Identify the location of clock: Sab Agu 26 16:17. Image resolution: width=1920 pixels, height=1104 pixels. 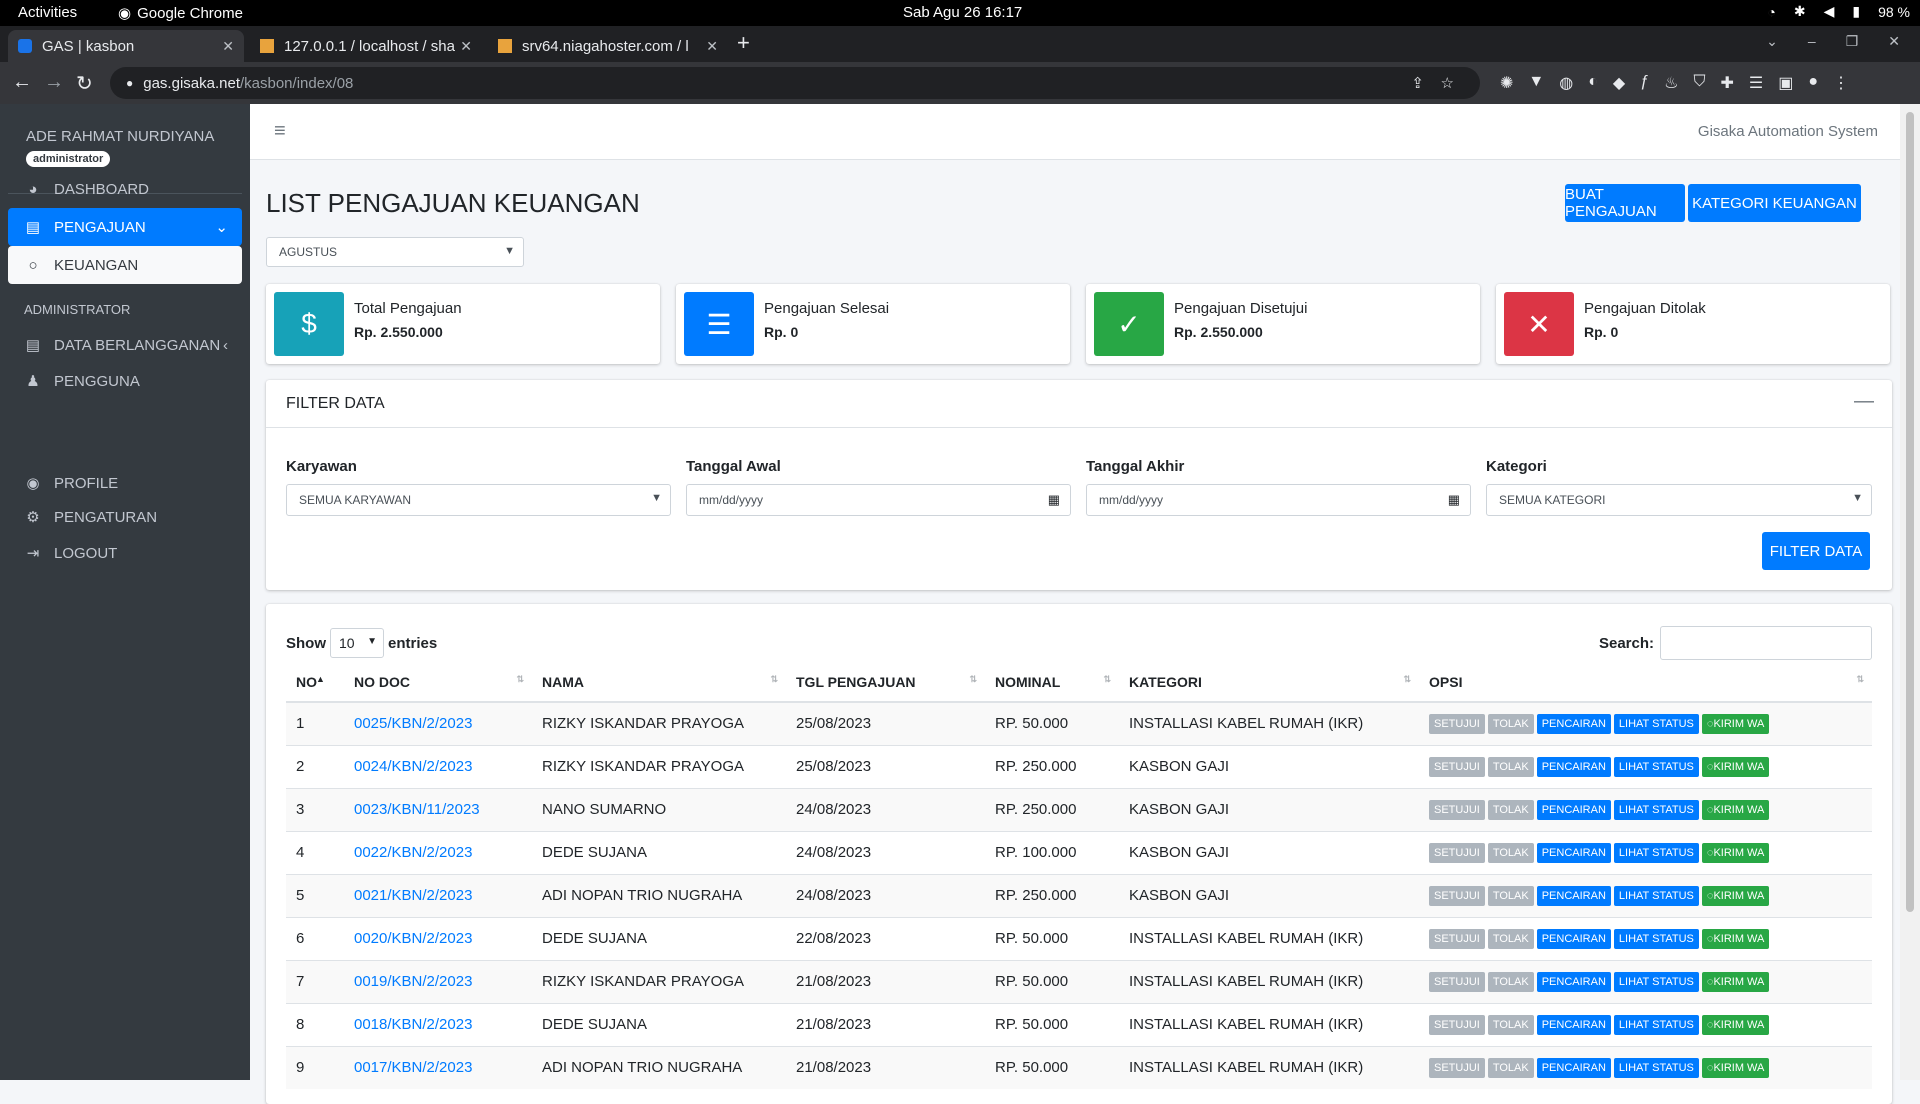
(962, 12).